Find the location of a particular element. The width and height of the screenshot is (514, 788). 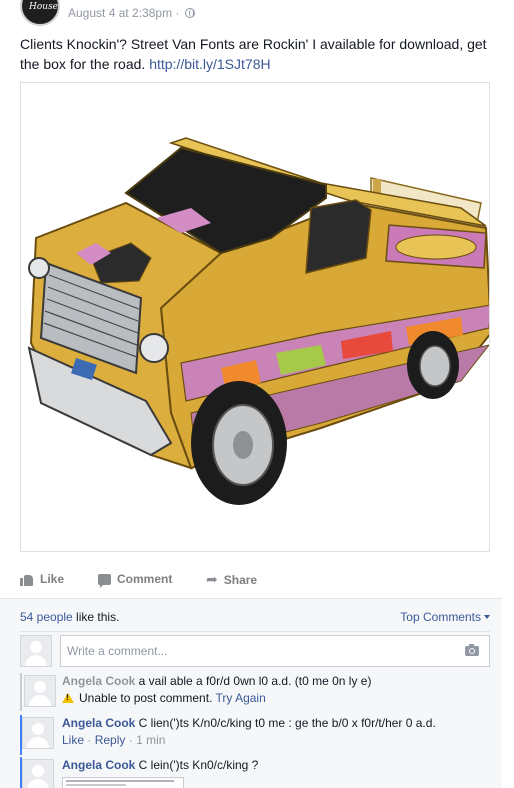

error-text: Unable to post comment. is located at coordinates (146, 698).